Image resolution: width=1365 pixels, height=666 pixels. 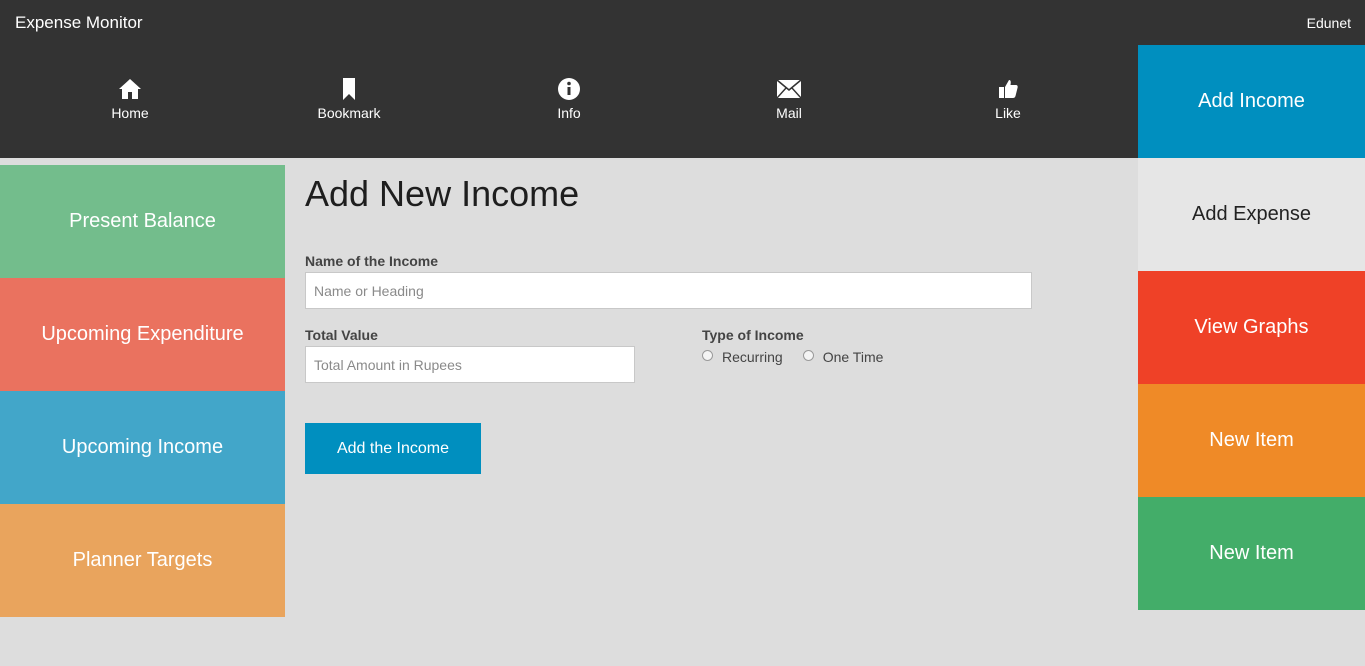 I want to click on income-name-input, so click(x=668, y=290).